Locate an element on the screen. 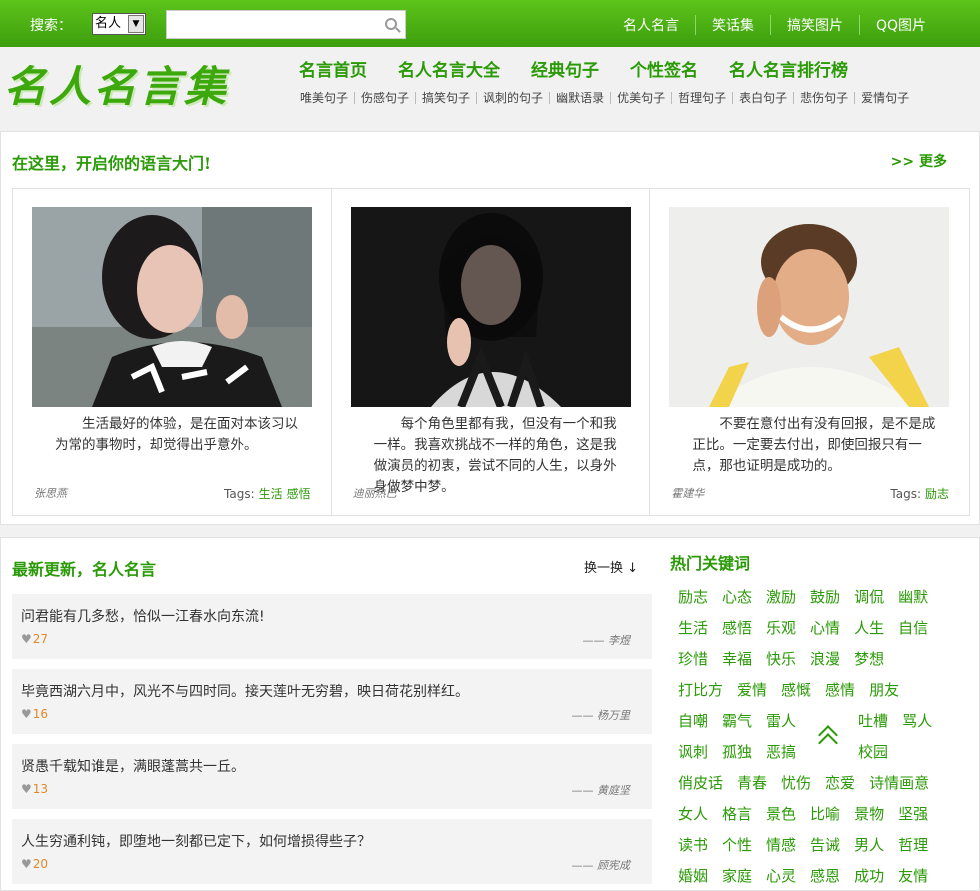 The height and width of the screenshot is (891, 980). tag-link: 生活 is located at coordinates (271, 494).